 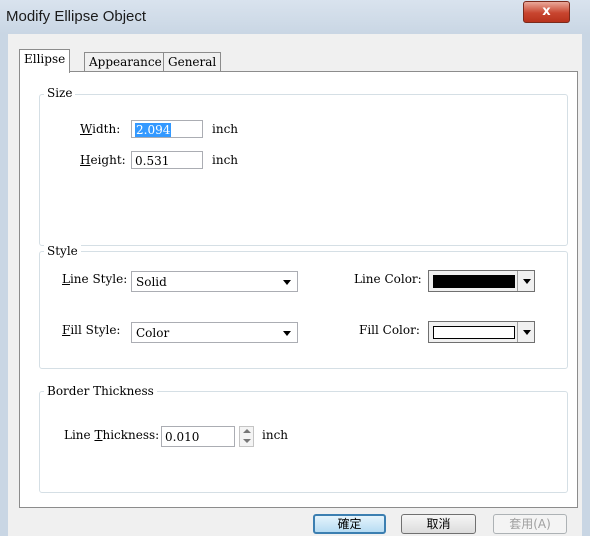 I want to click on apply-button: 套用(A), so click(x=530, y=524).